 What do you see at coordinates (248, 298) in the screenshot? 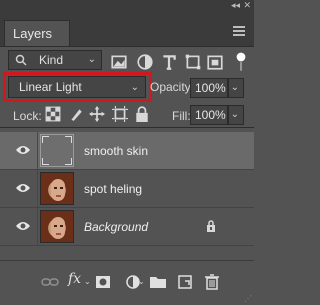
I see `resize-grip-icon: ⋰` at bounding box center [248, 298].